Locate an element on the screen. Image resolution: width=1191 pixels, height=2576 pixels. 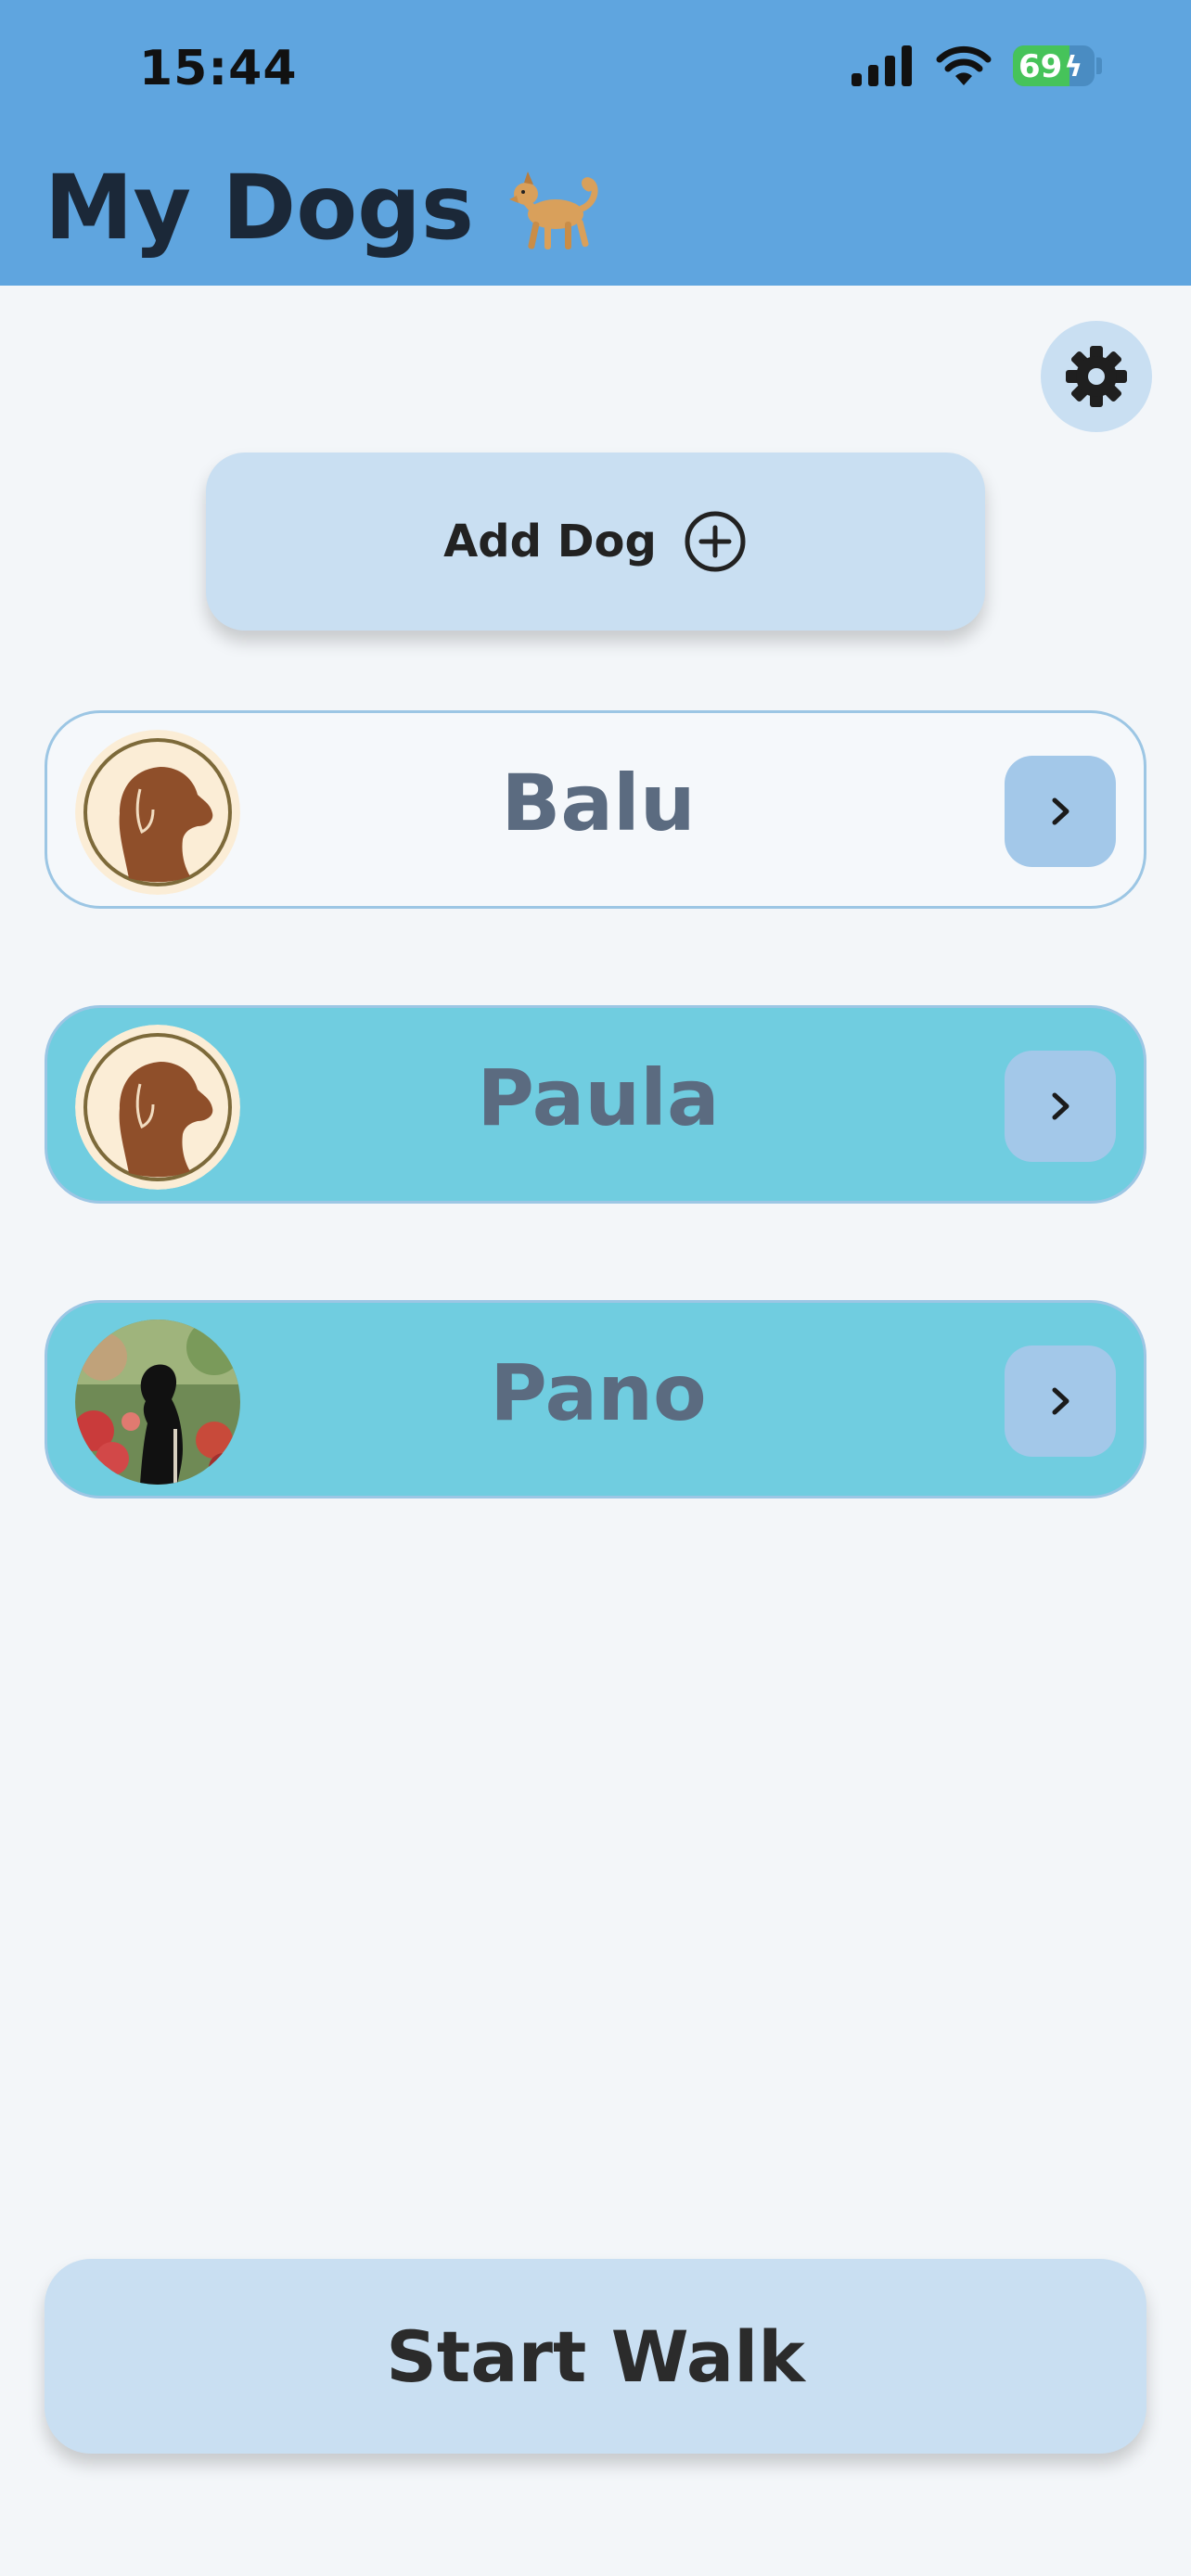
start-walk-button: Start Walk is located at coordinates (595, 2356).